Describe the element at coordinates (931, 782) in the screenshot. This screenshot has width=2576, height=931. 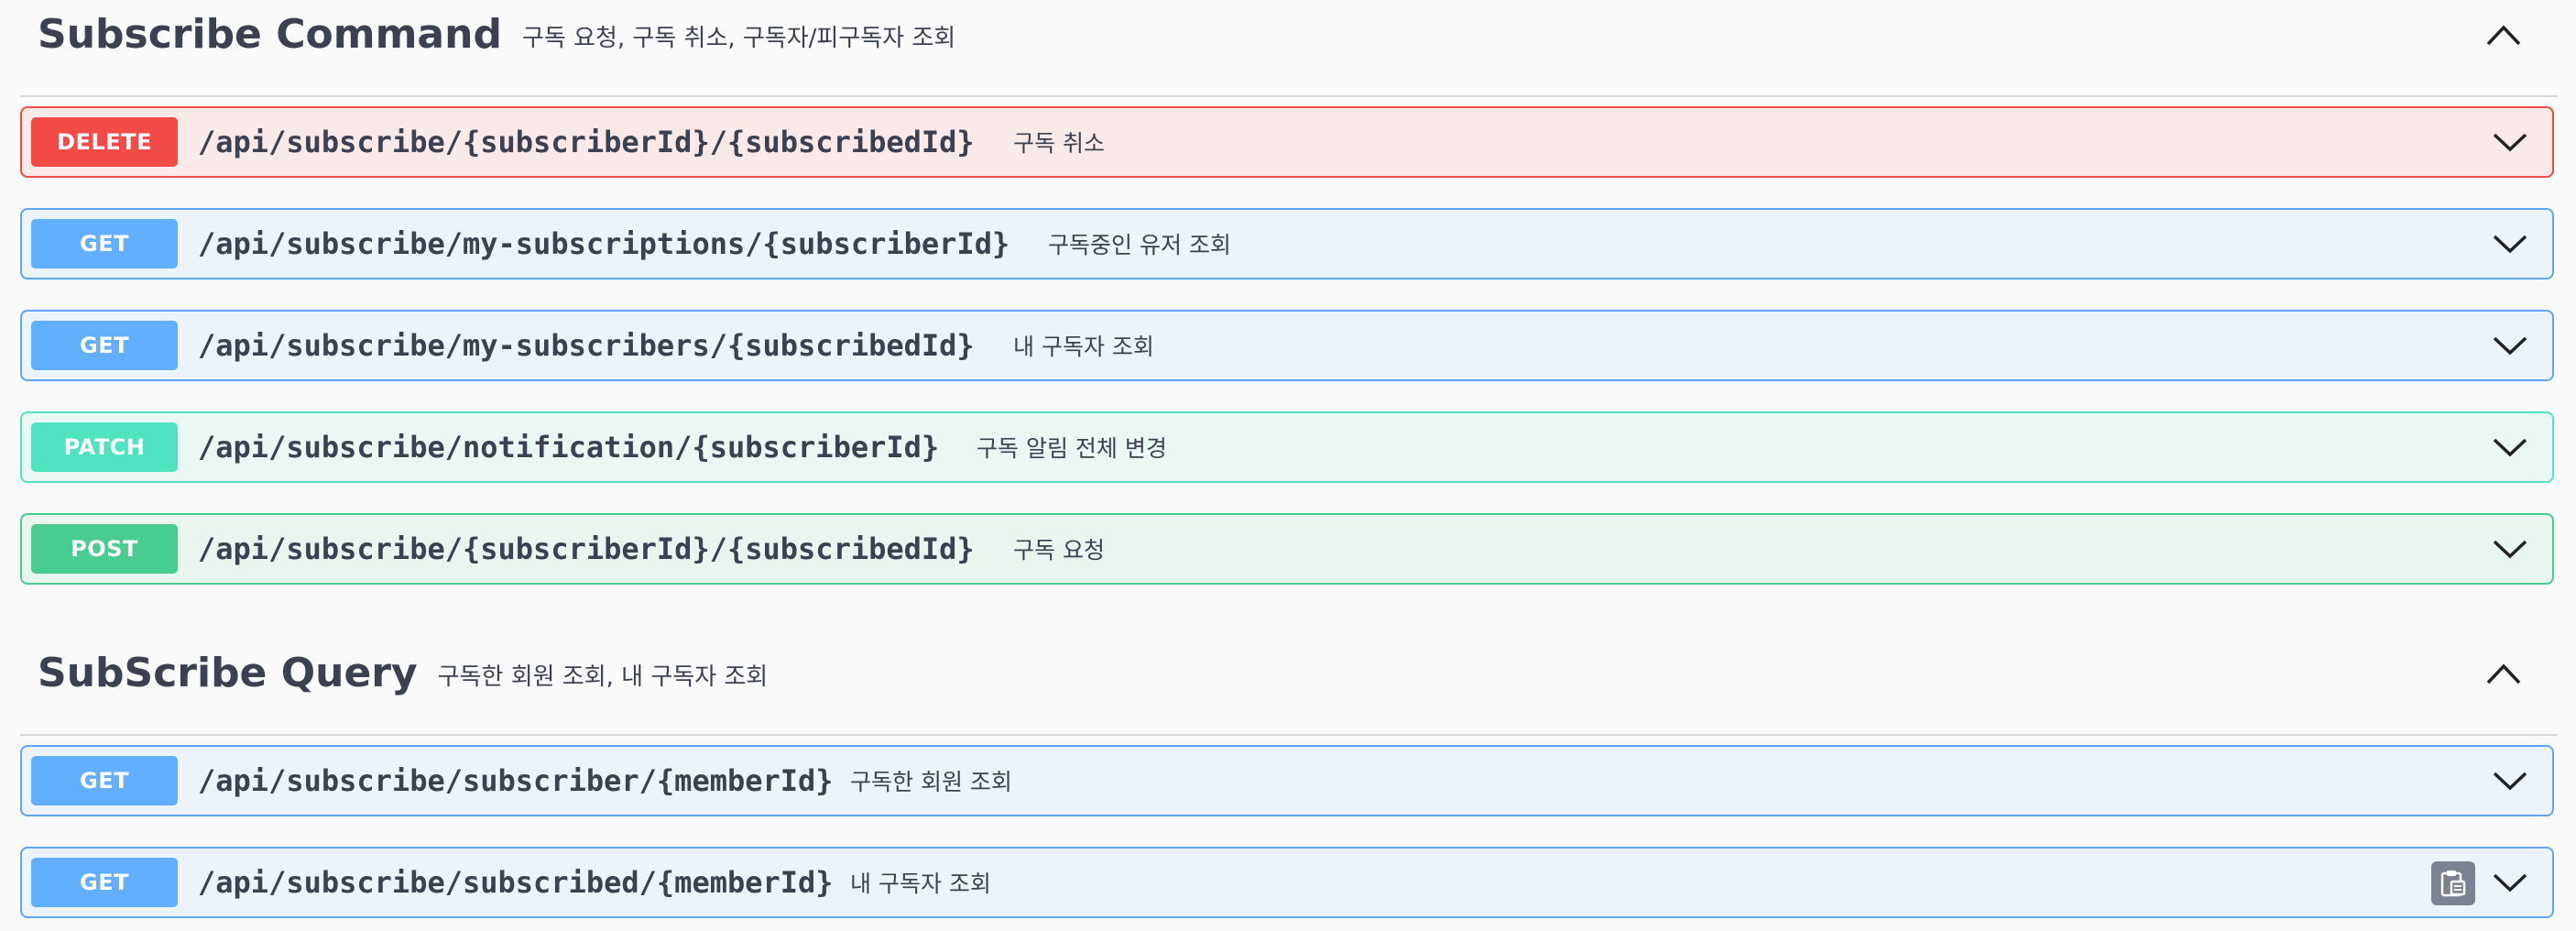
I see `operation-summary: 구독한 회원 조회` at that location.